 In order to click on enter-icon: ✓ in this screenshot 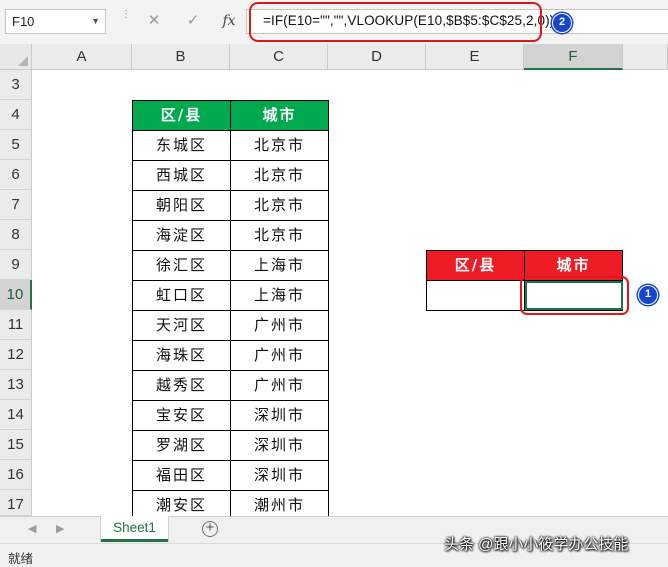, I will do `click(193, 21)`.